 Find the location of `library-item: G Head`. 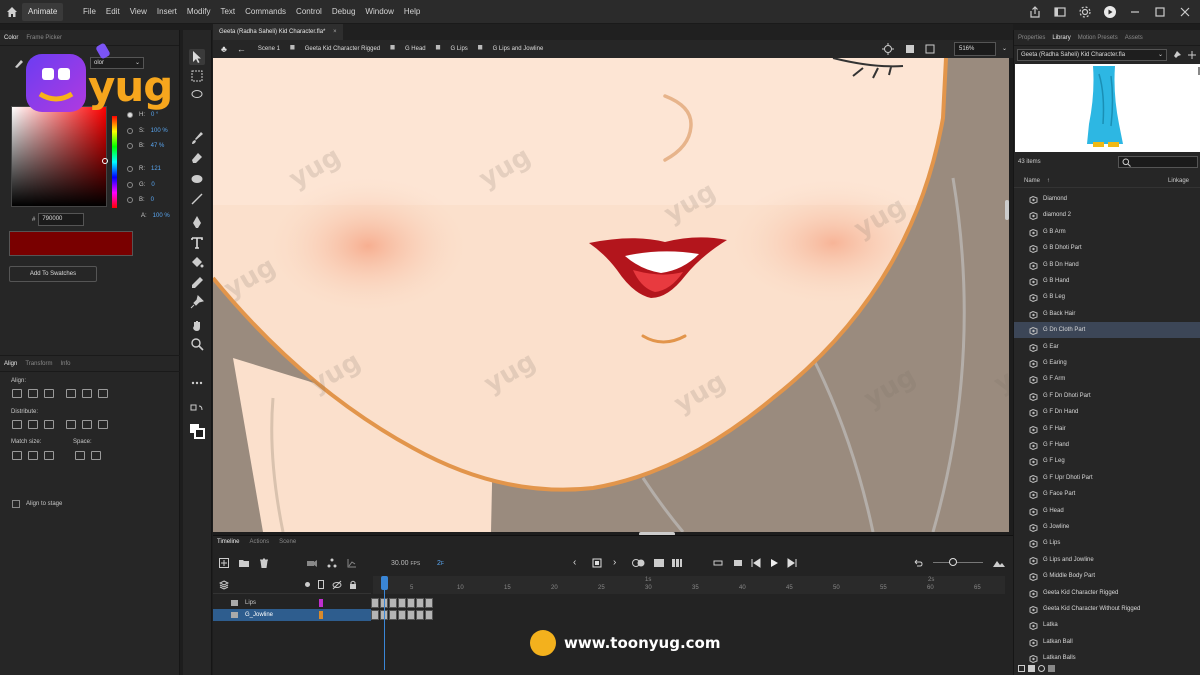

library-item: G Head is located at coordinates (1107, 511).